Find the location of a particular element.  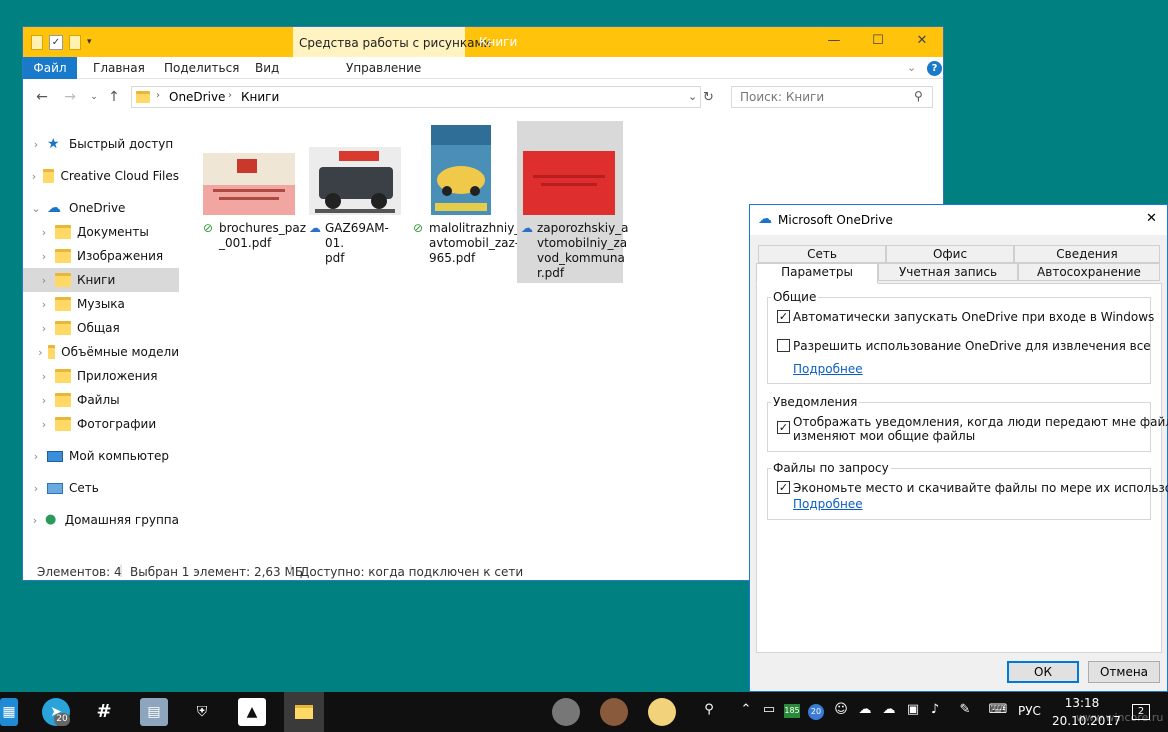

search-box: Поиск: Книги ⚲ is located at coordinates (832, 97).